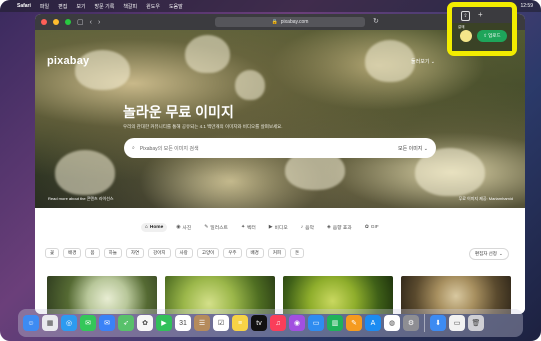  What do you see at coordinates (335, 323) in the screenshot?
I see `numbers-icon: ▥` at bounding box center [335, 323].